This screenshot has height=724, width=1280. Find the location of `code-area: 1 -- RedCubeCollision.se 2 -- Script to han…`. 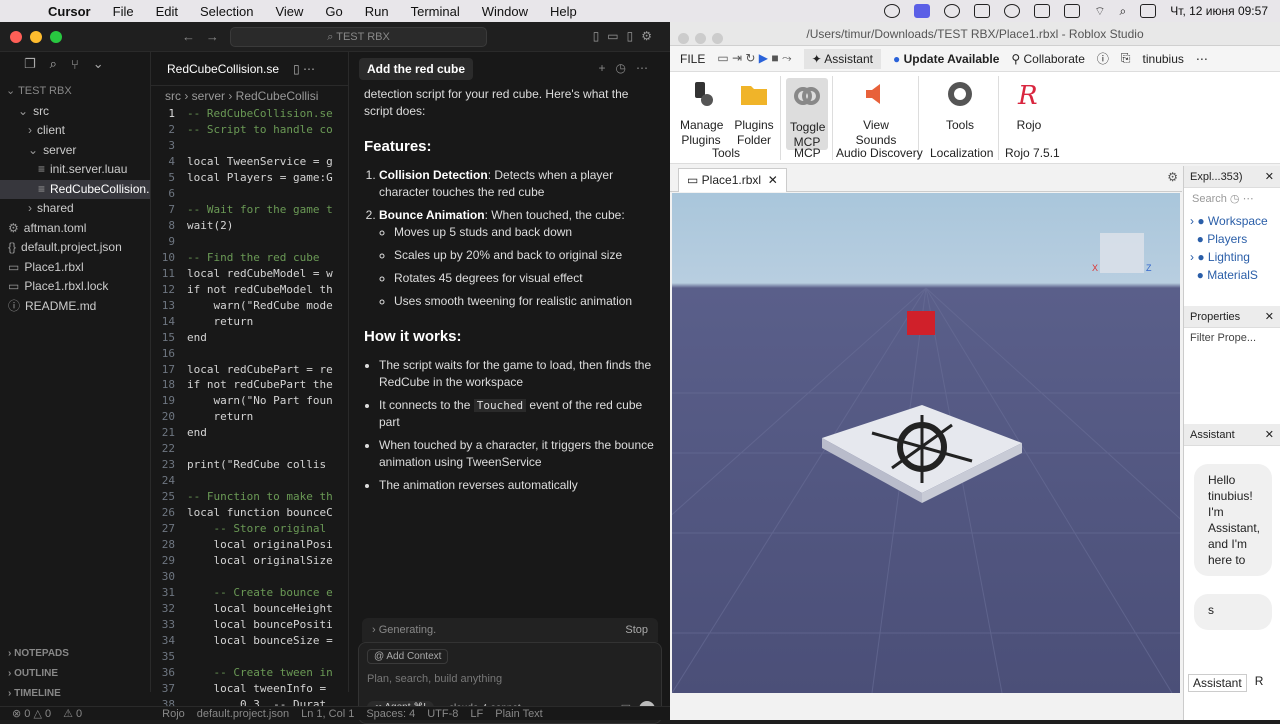

code-area: 1 -- RedCubeCollision.se 2 -- Script to han… is located at coordinates (249, 409).